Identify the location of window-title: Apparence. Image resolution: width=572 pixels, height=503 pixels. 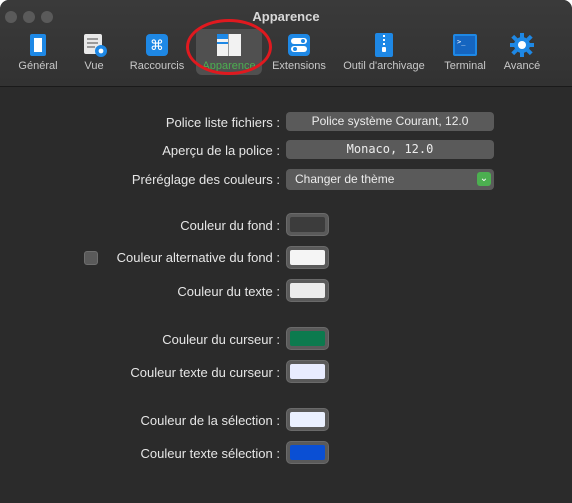
(286, 16).